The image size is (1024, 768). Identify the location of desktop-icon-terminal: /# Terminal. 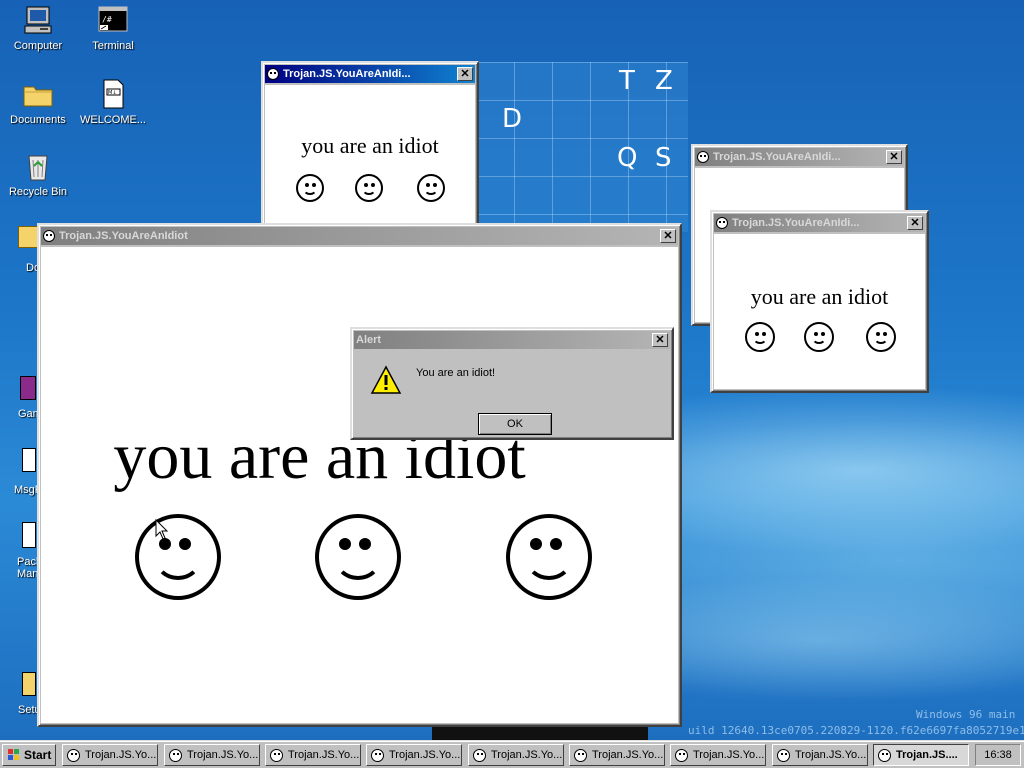
(113, 28).